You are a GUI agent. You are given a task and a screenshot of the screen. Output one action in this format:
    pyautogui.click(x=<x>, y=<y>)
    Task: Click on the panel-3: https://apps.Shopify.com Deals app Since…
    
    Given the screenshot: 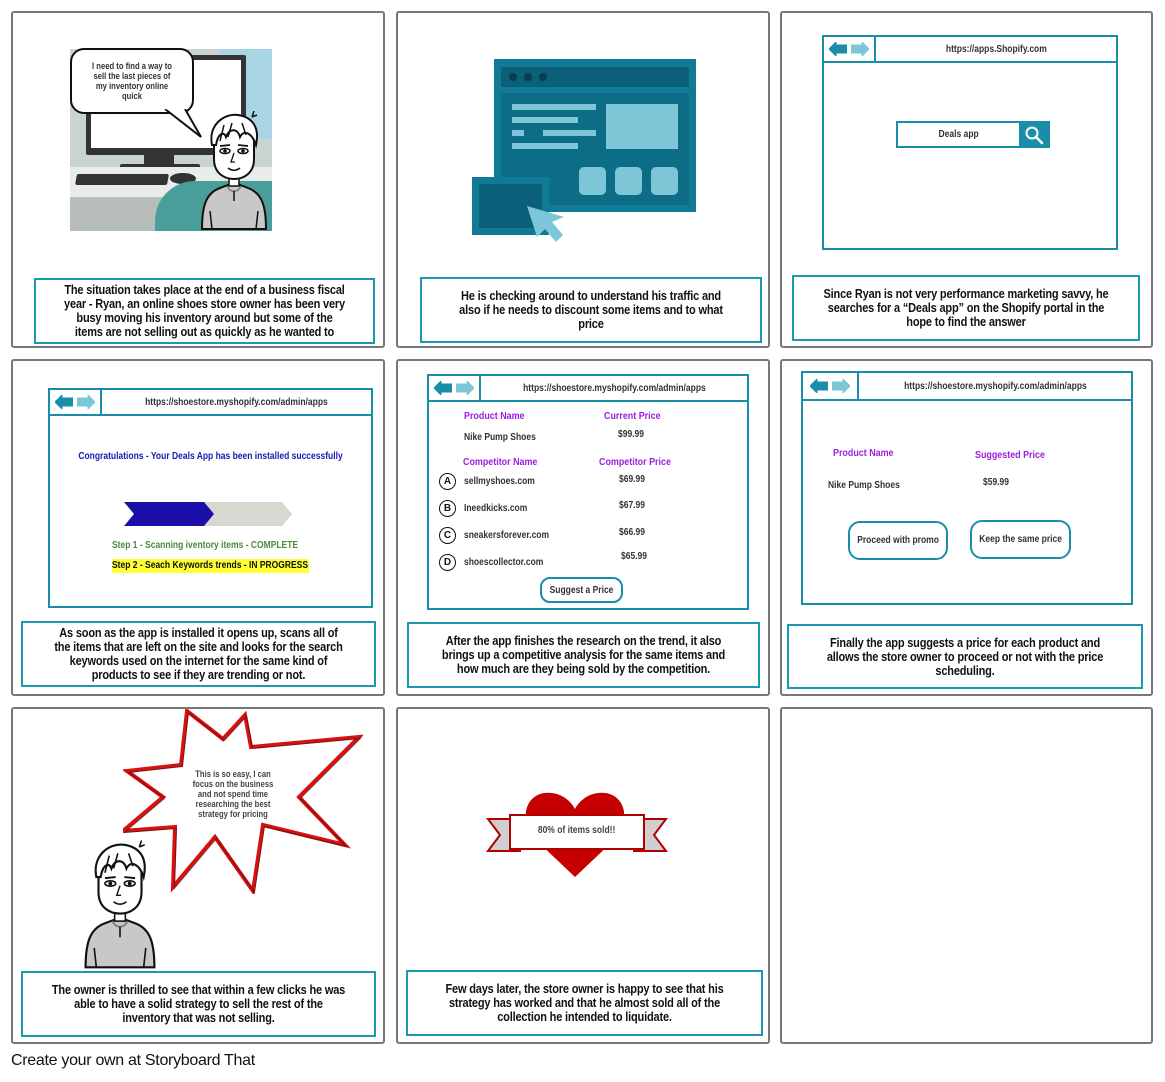 What is the action you would take?
    pyautogui.click(x=966, y=179)
    